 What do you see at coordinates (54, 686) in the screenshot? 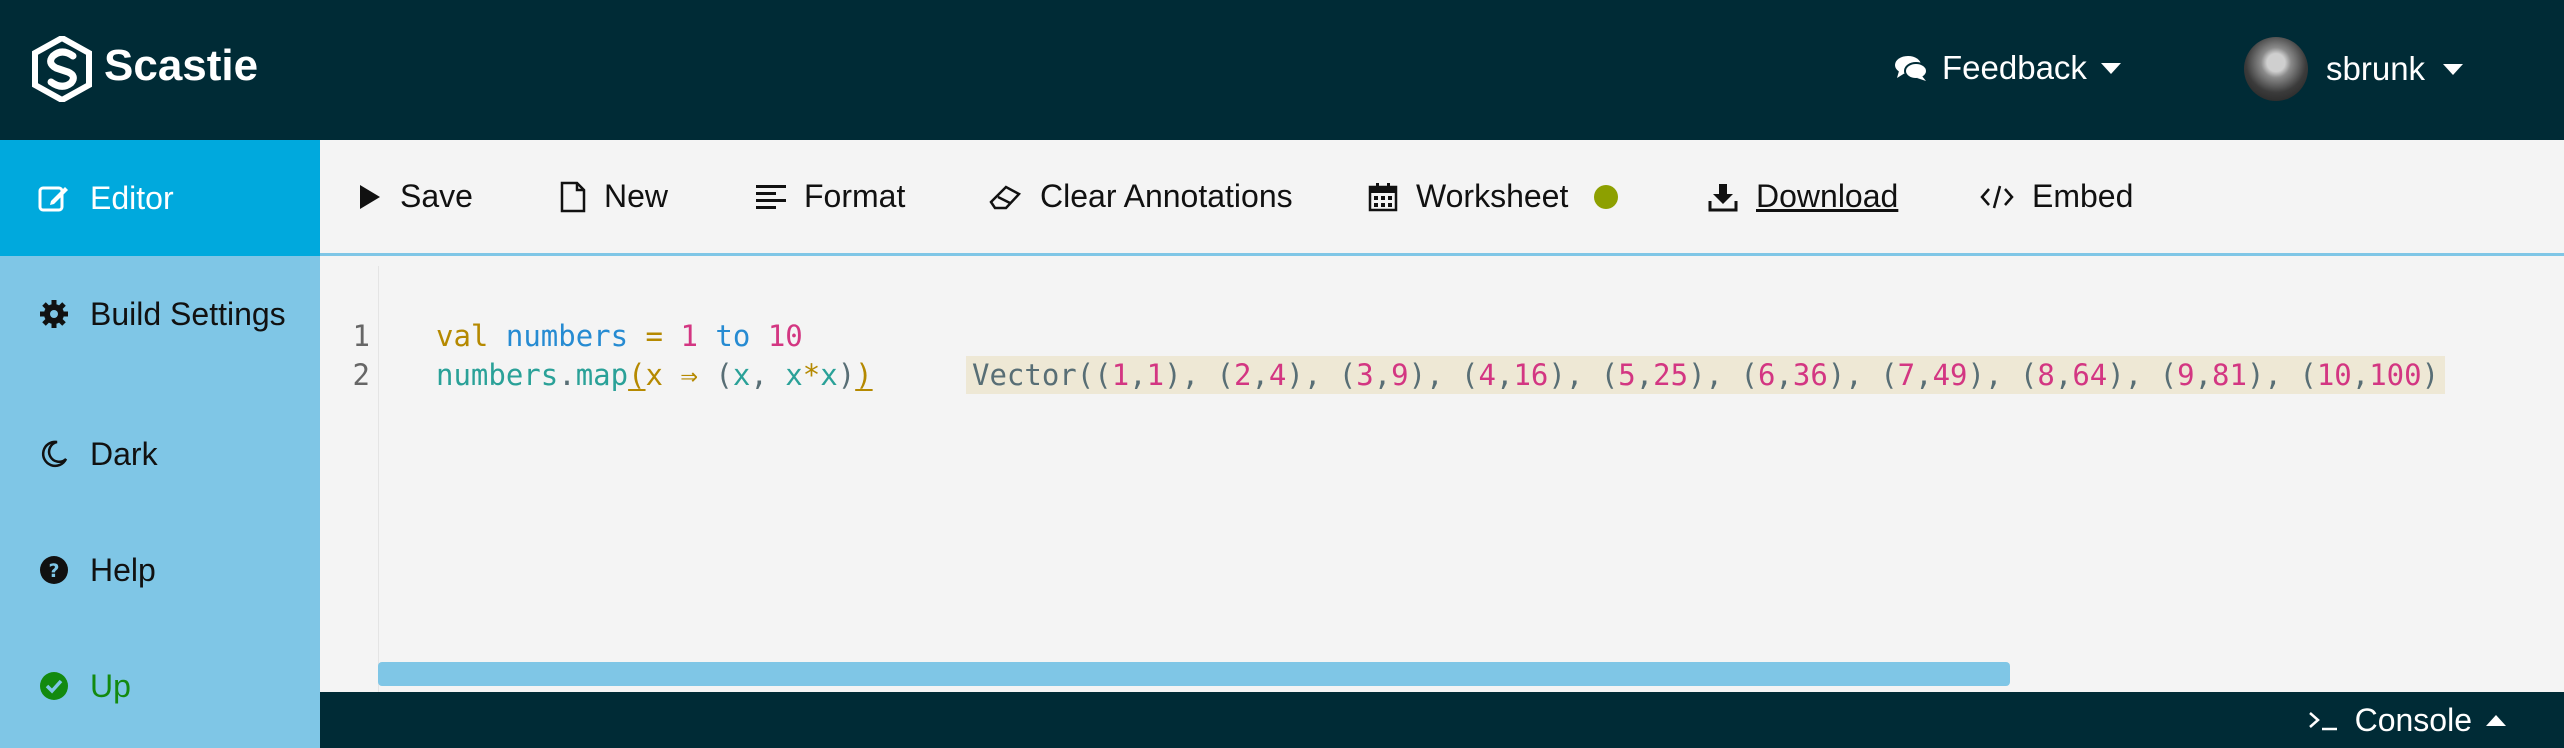
I see `check-circle-icon` at bounding box center [54, 686].